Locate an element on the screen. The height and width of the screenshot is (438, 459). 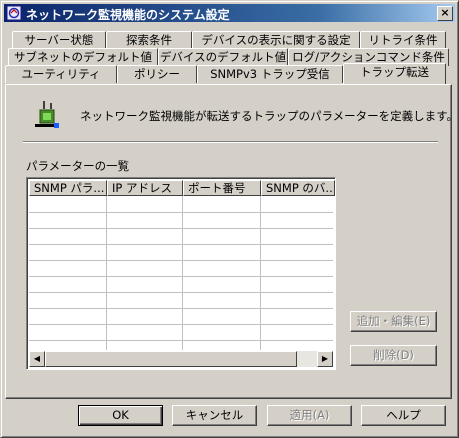
scroll-right-icon: ▶ is located at coordinates (325, 358).